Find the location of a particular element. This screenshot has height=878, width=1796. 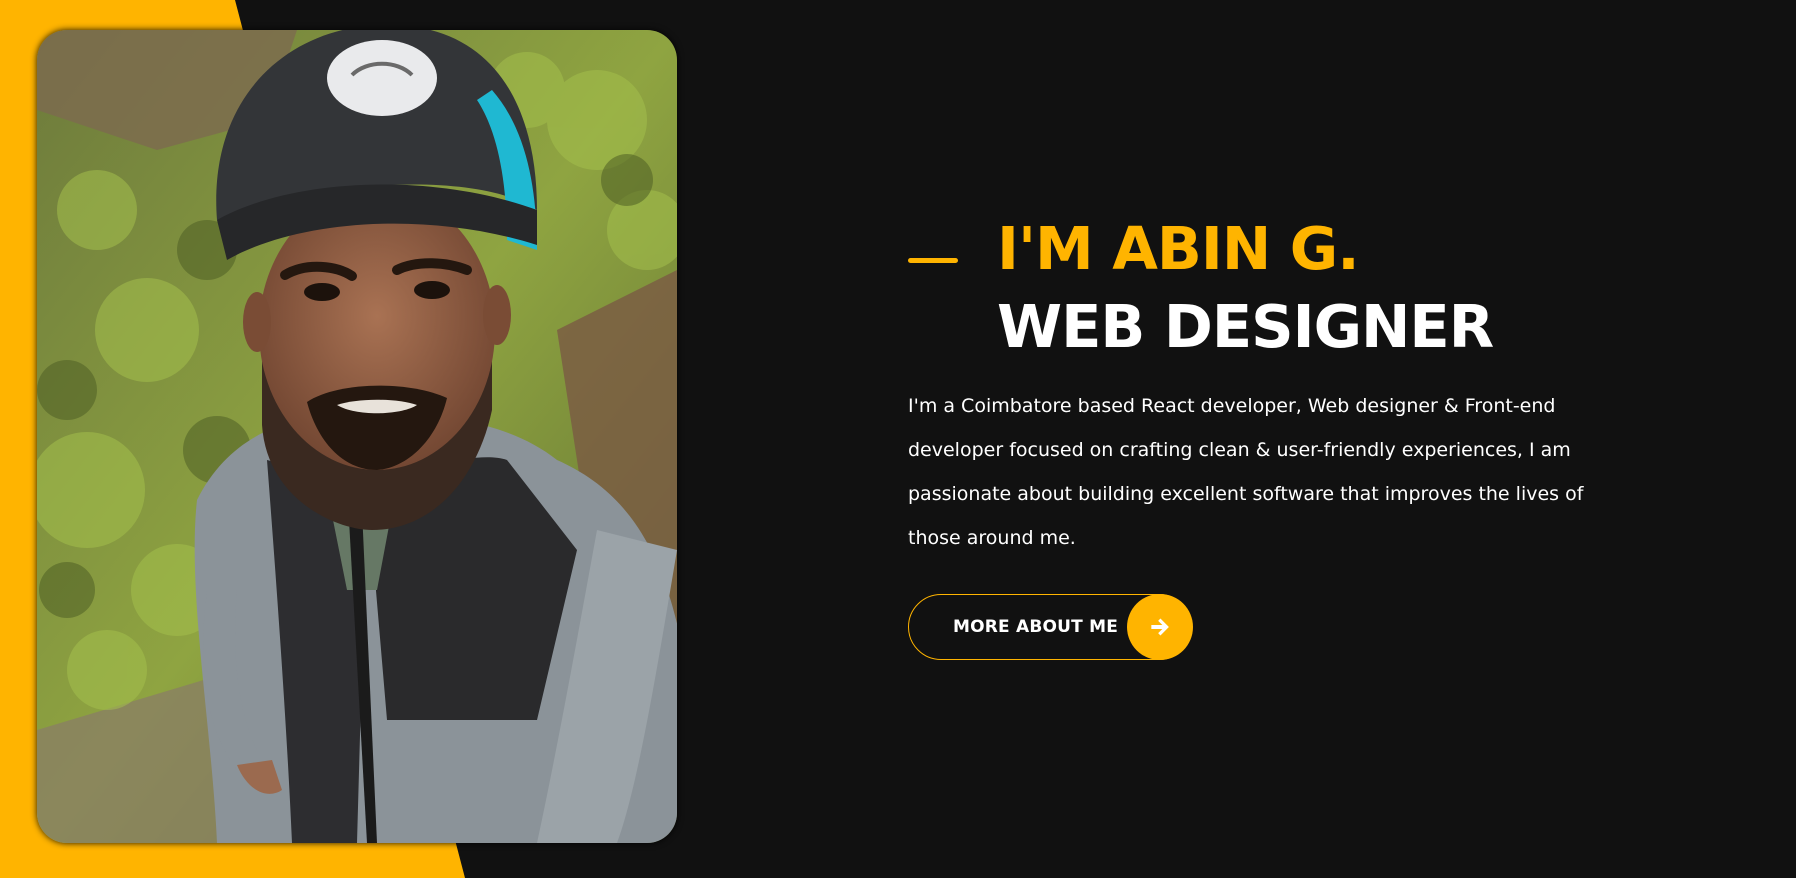

accent-dash is located at coordinates (933, 260).